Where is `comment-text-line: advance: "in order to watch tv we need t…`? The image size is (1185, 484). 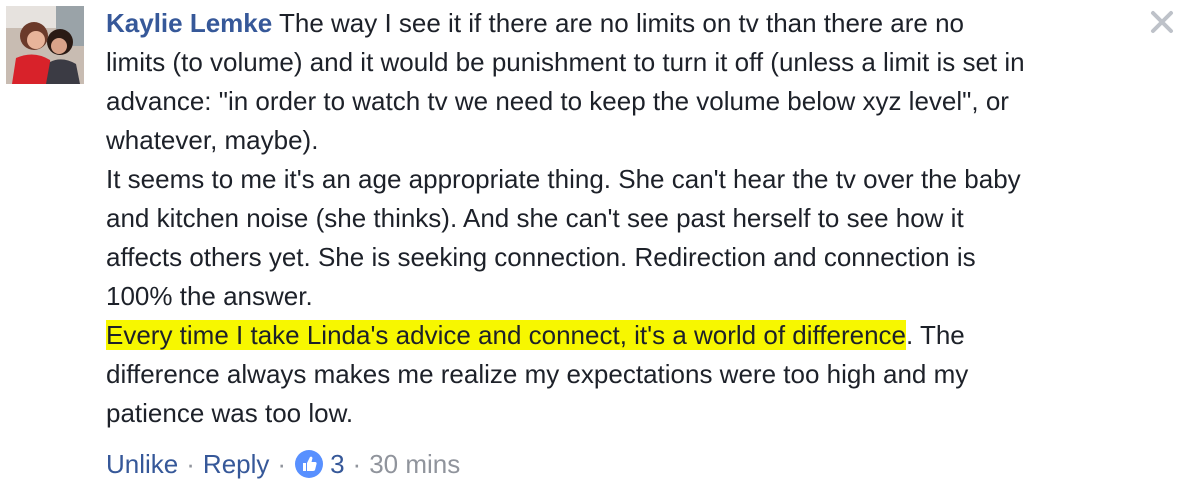 comment-text-line: advance: "in order to watch tv we need t… is located at coordinates (557, 101).